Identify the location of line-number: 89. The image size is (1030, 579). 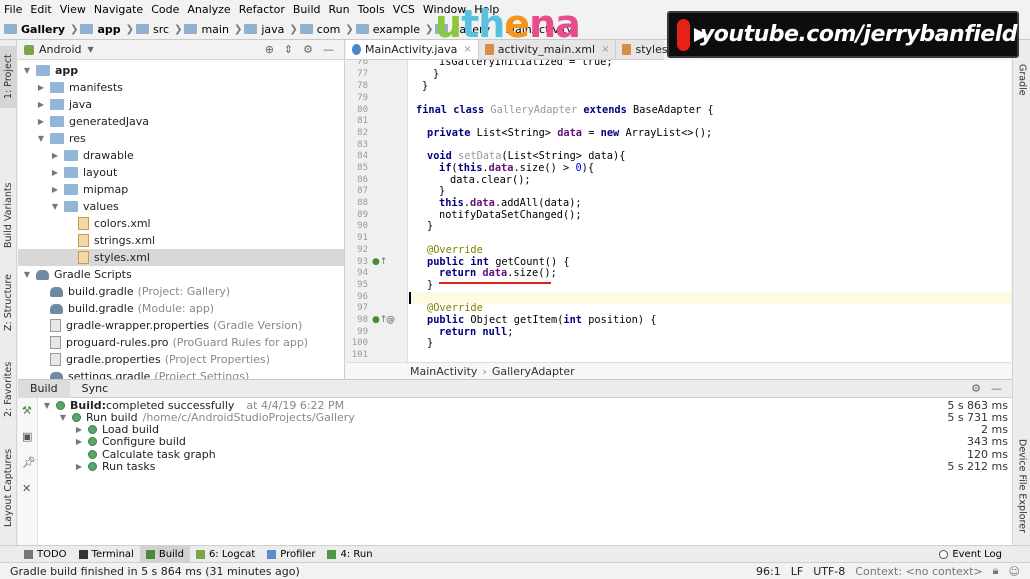
(362, 215).